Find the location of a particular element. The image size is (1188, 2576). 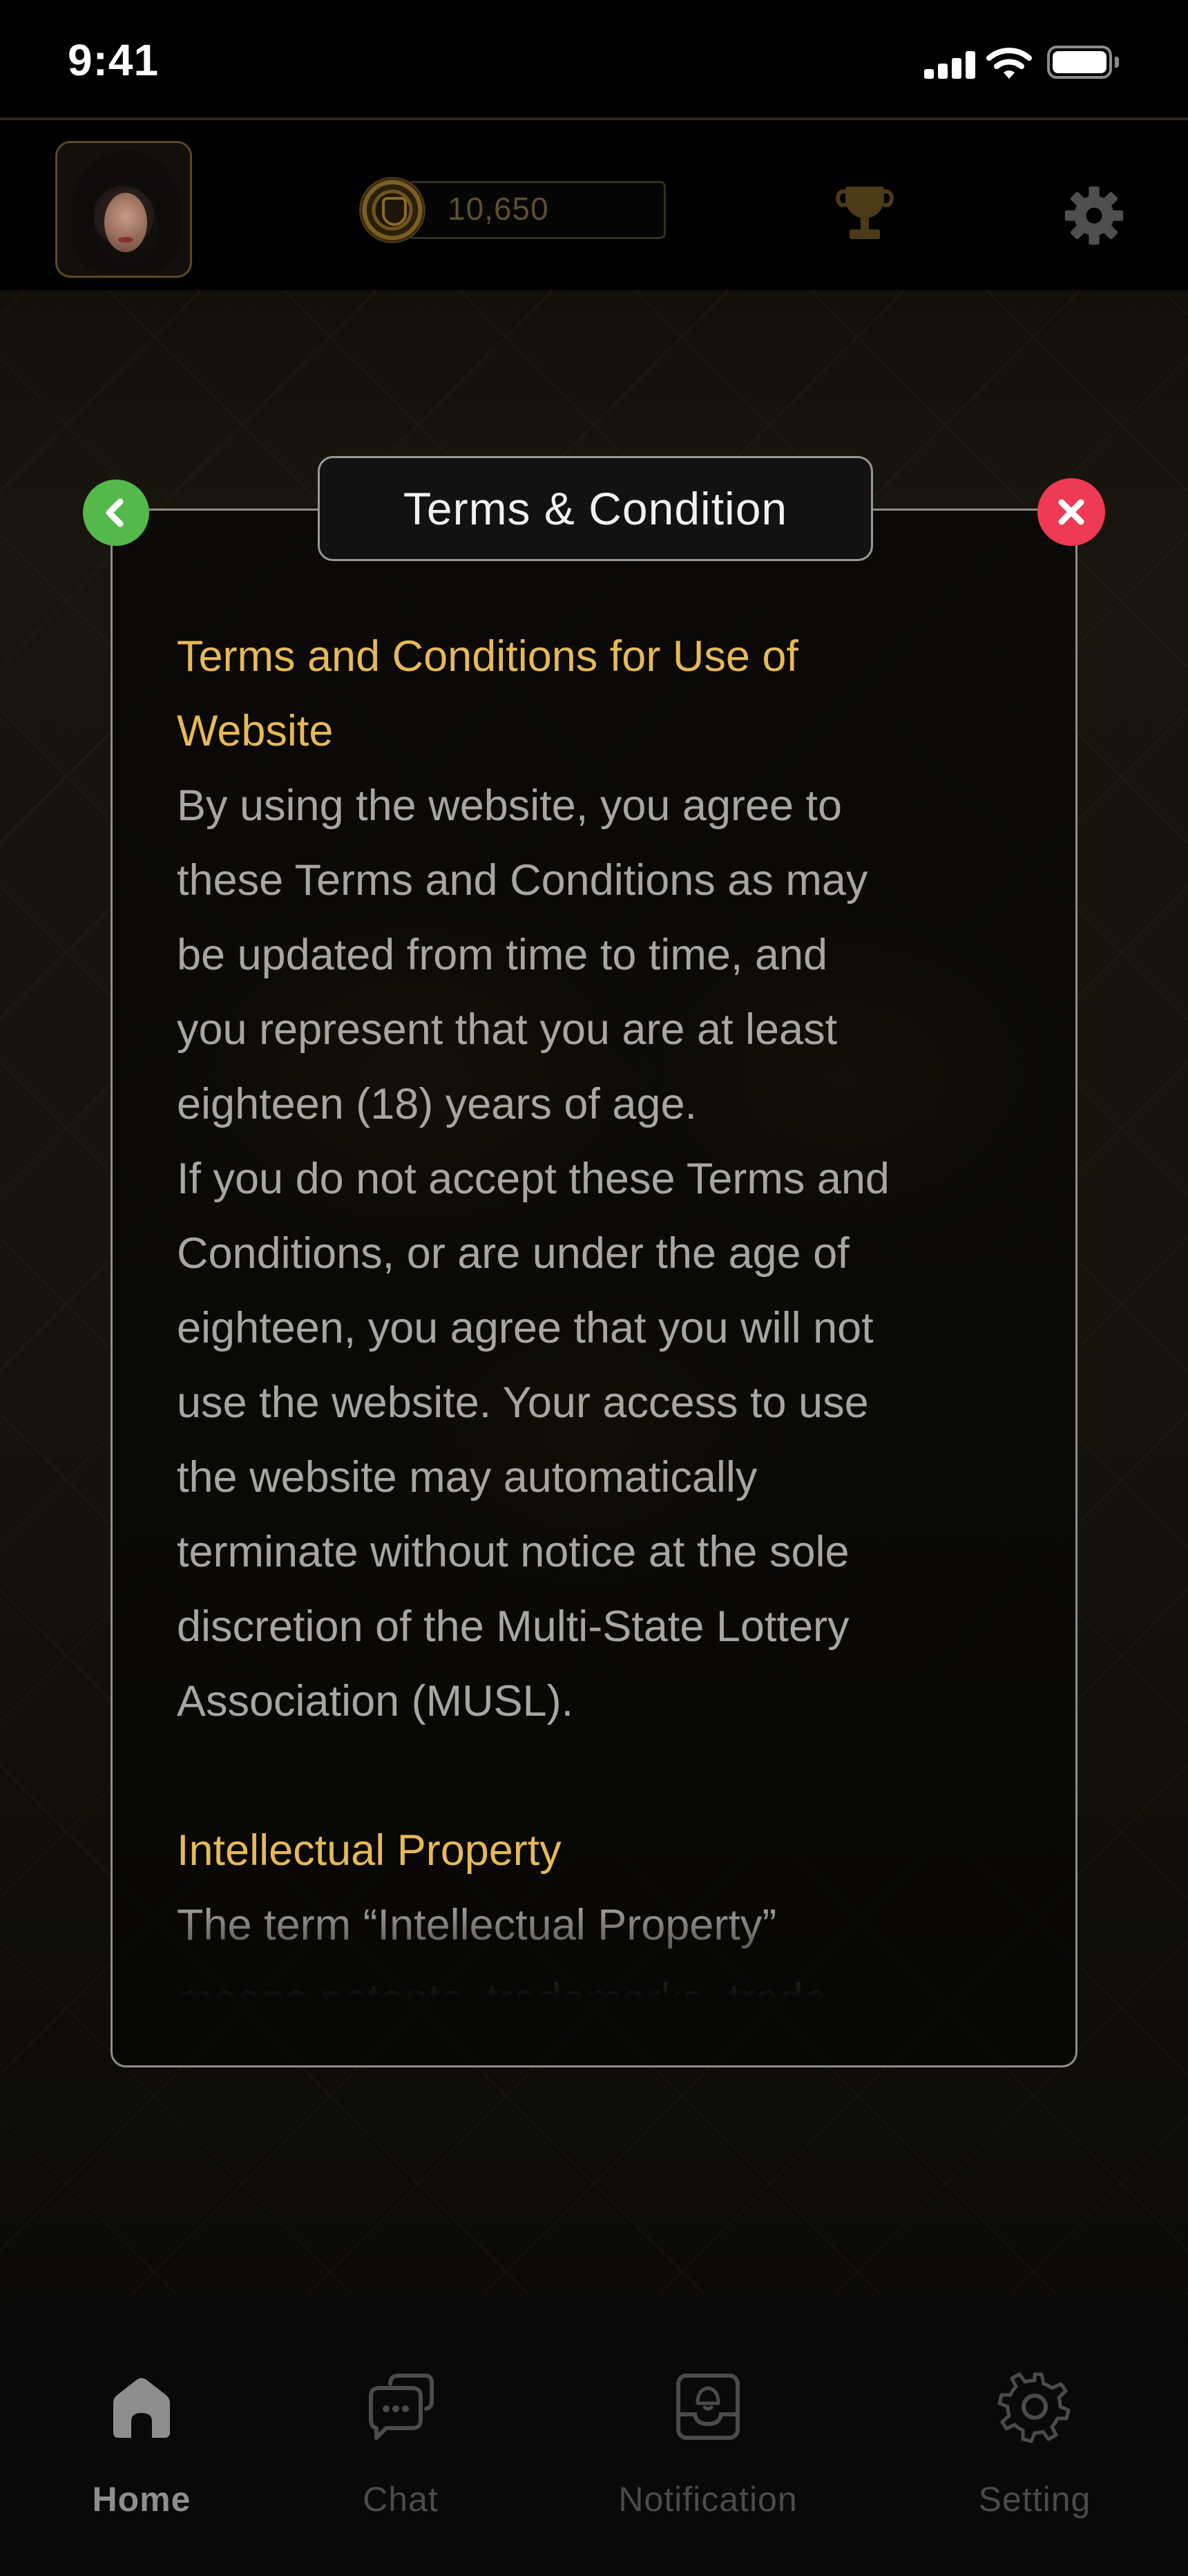

modal-title-box: Terms & Condition is located at coordinates (595, 508).